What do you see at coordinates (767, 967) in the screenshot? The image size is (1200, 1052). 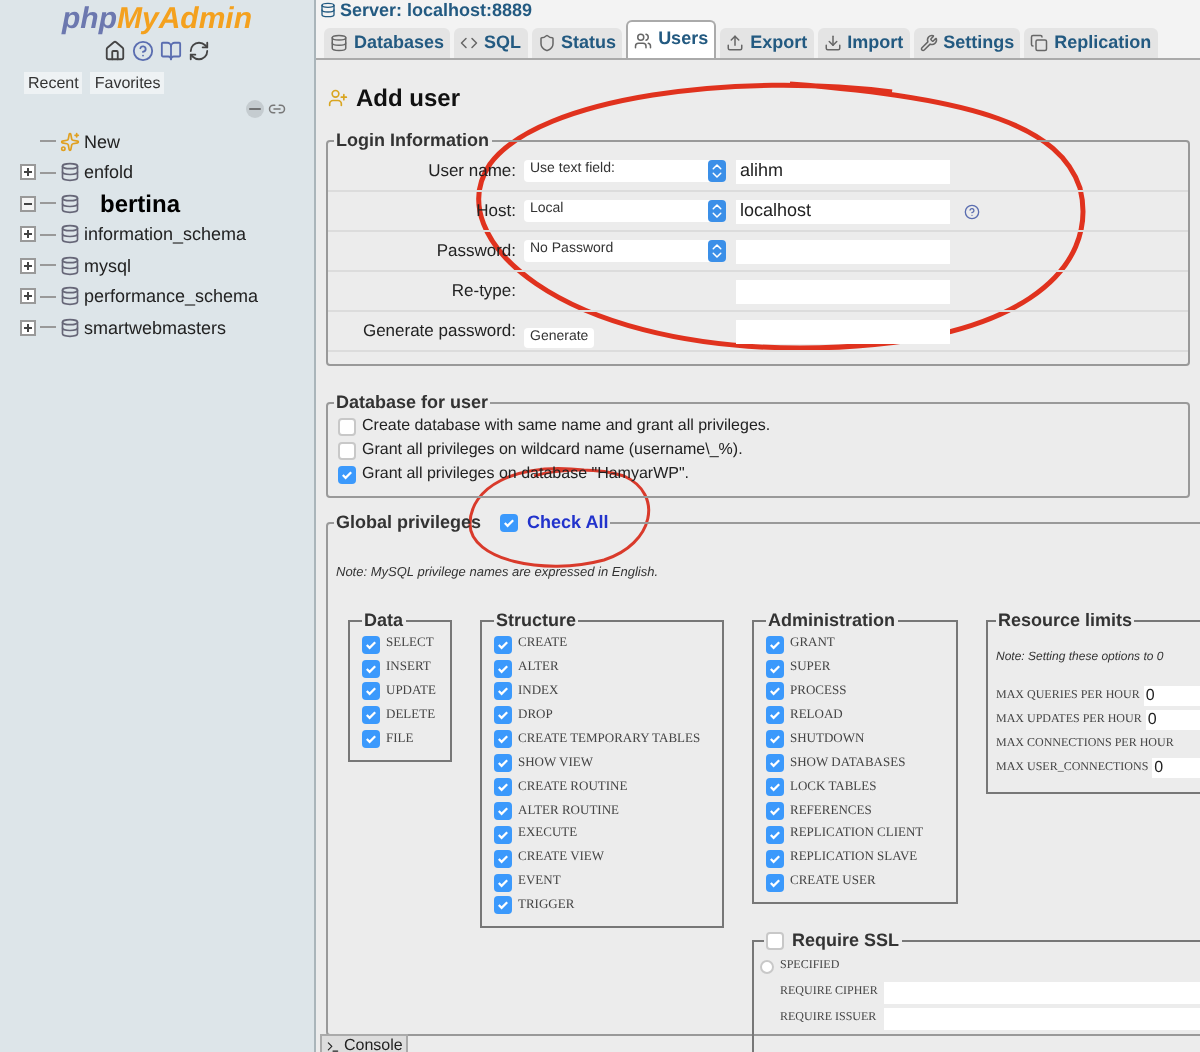 I see `radio-button` at bounding box center [767, 967].